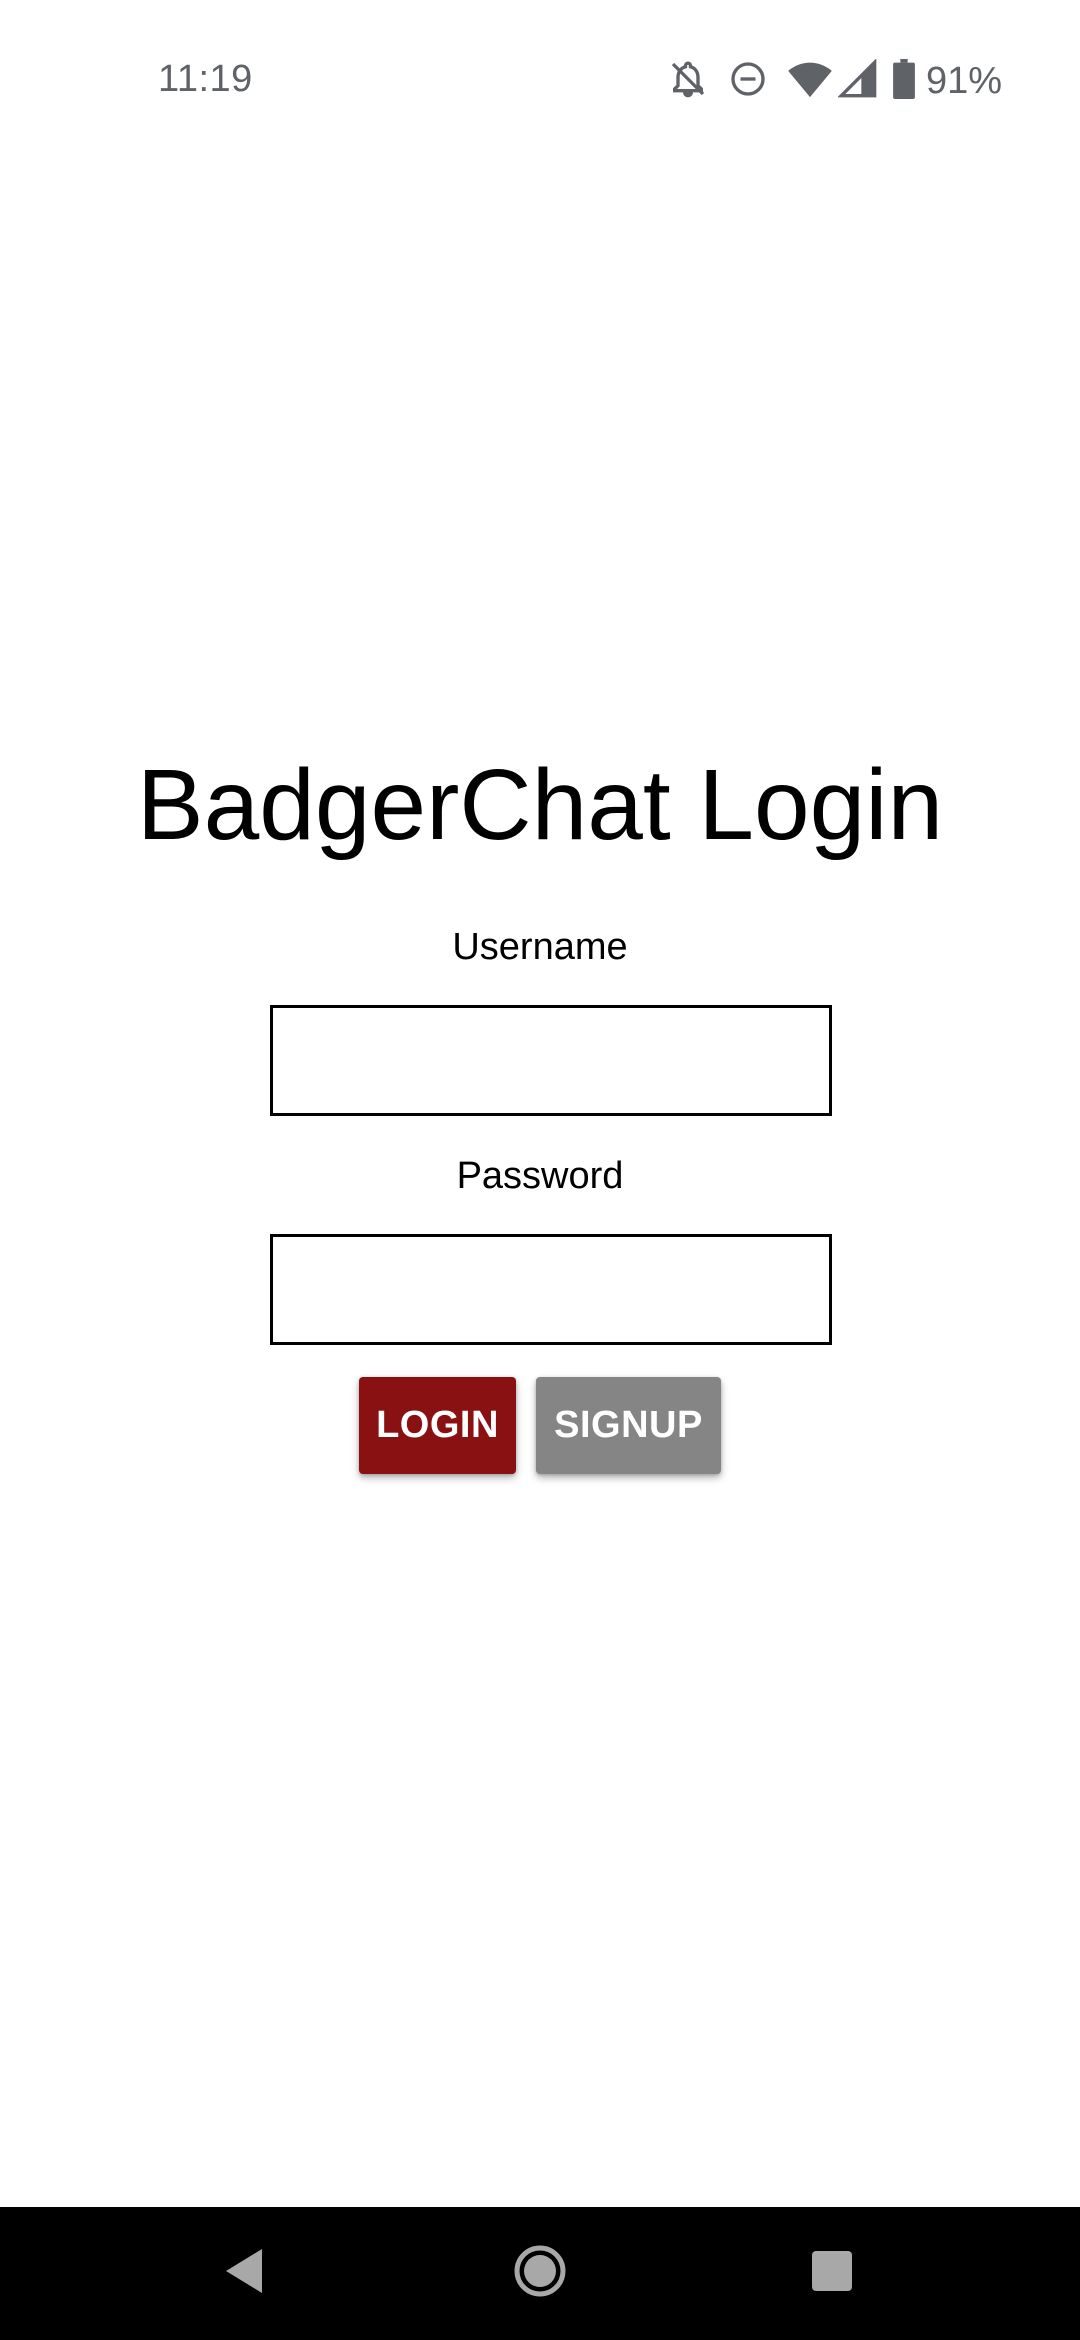 Image resolution: width=1080 pixels, height=2340 pixels. I want to click on back-button, so click(244, 2273).